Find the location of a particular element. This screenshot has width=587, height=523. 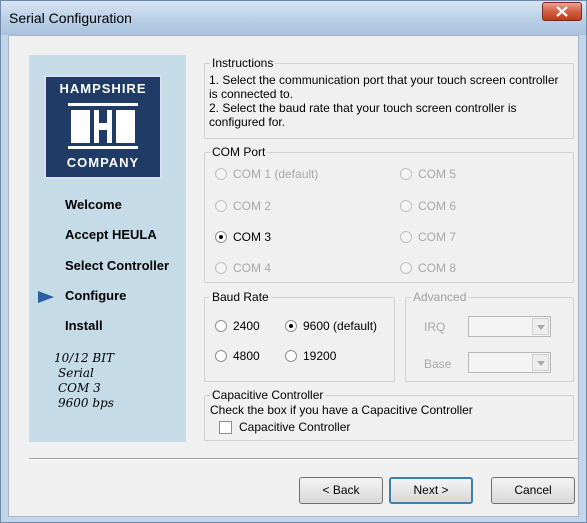

baud-4800-radio: 4800 is located at coordinates (237, 357).